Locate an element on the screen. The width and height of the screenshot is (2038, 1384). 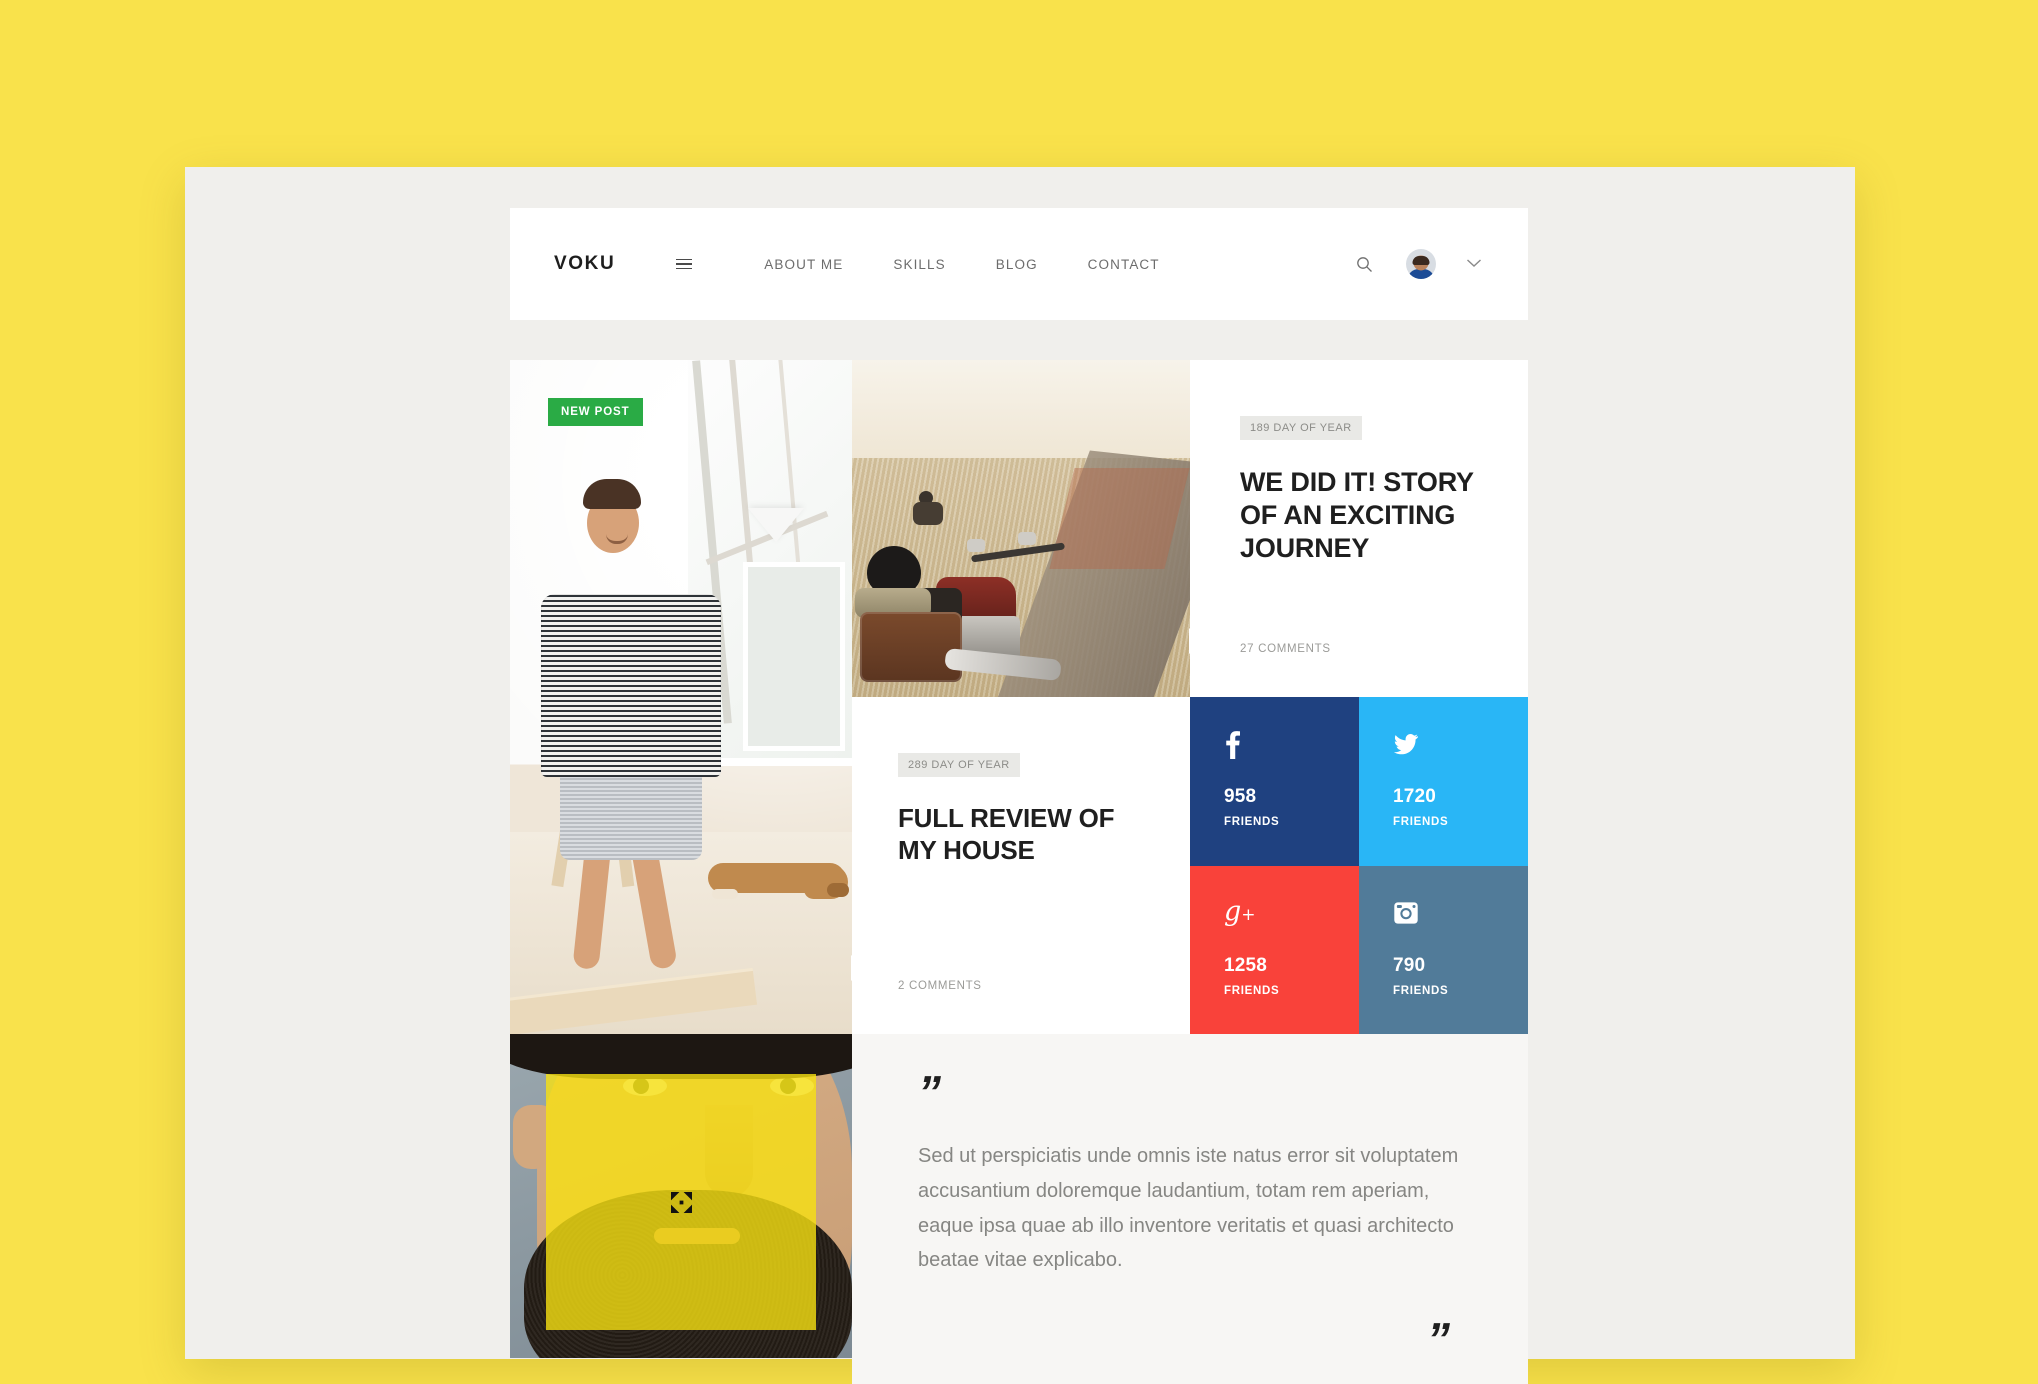
house-day-badge: 289 DAY OF YEAR is located at coordinates (959, 765).